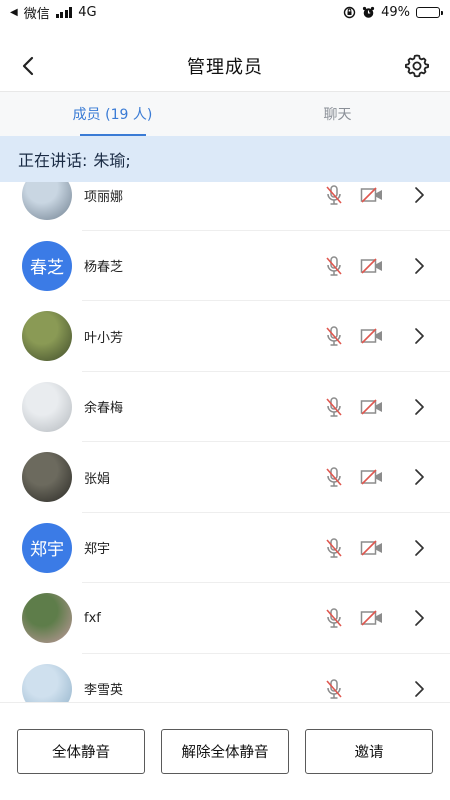  What do you see at coordinates (92, 618) in the screenshot?
I see `member-name: fxf` at bounding box center [92, 618].